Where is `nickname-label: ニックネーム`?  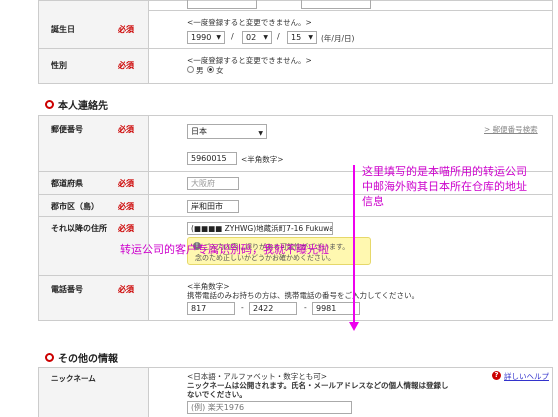 nickname-label: ニックネーム is located at coordinates (73, 378).